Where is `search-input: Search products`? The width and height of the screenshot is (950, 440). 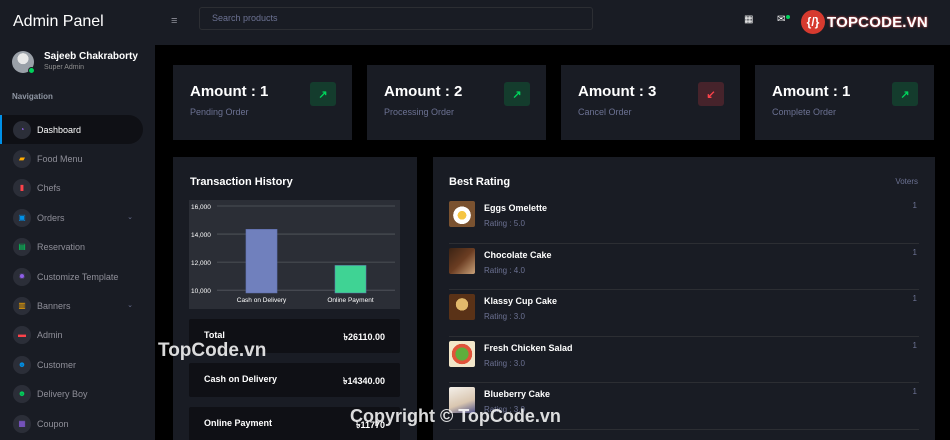
search-input: Search products is located at coordinates (396, 18).